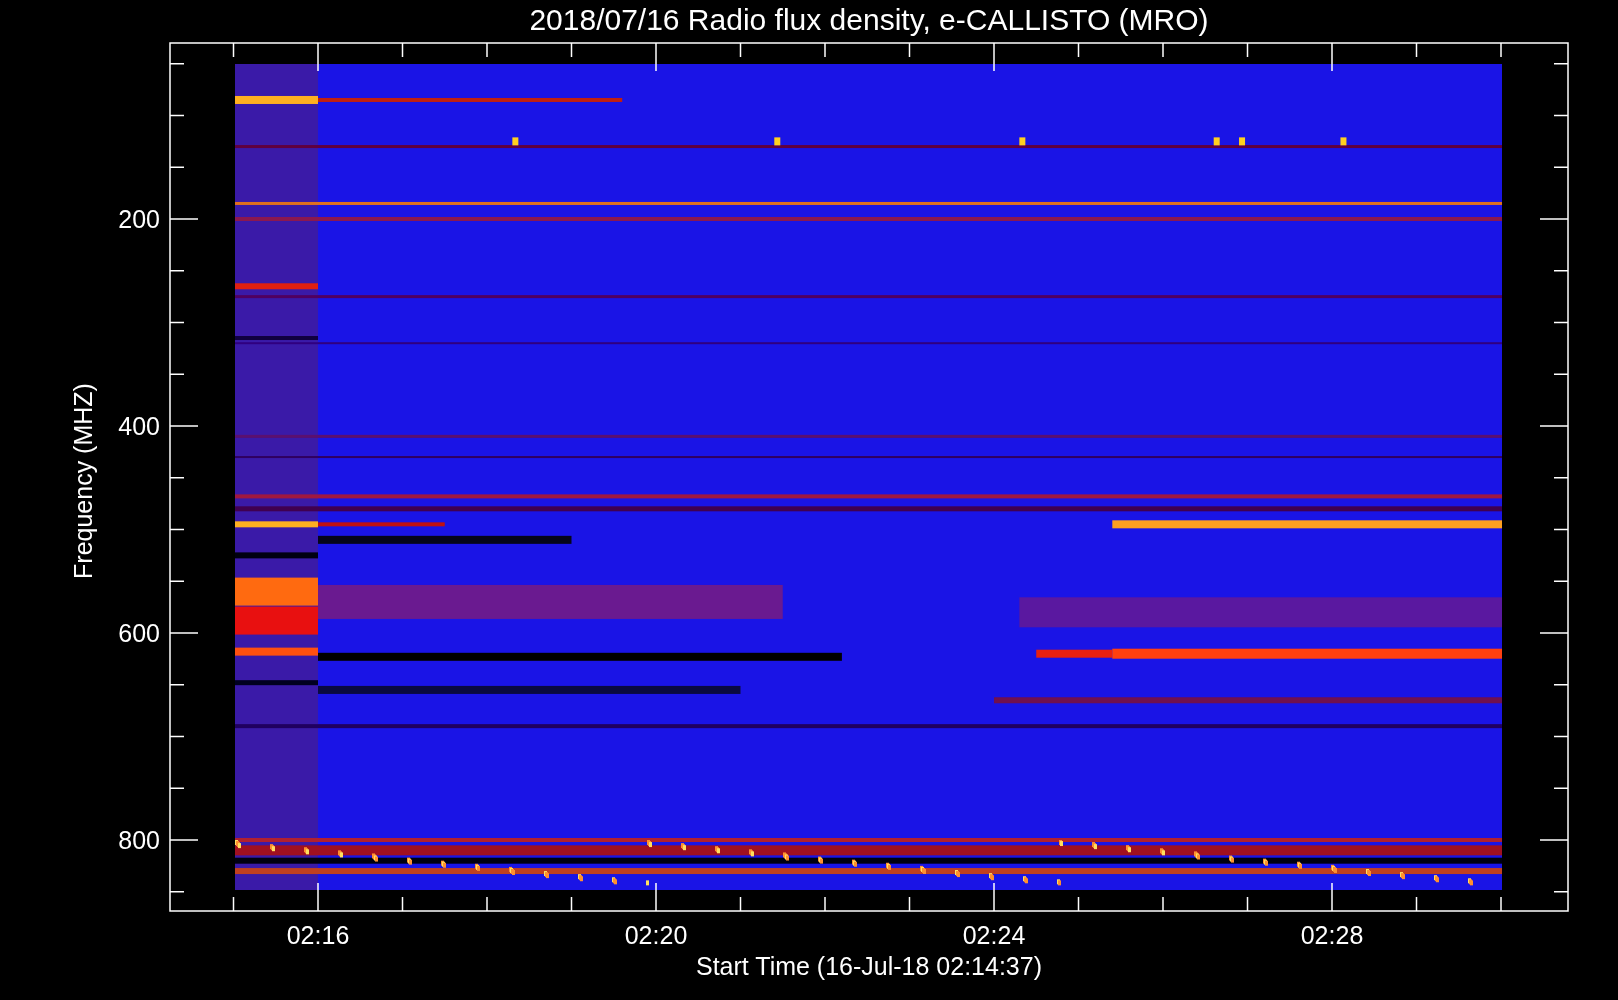 The width and height of the screenshot is (1618, 1000). Describe the element at coordinates (139, 840) in the screenshot. I see `tick-label: 800` at that location.